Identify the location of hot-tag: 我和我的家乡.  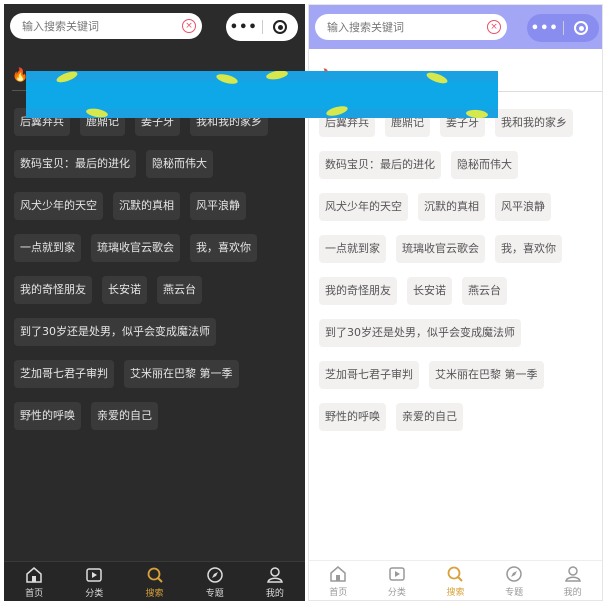
(534, 123).